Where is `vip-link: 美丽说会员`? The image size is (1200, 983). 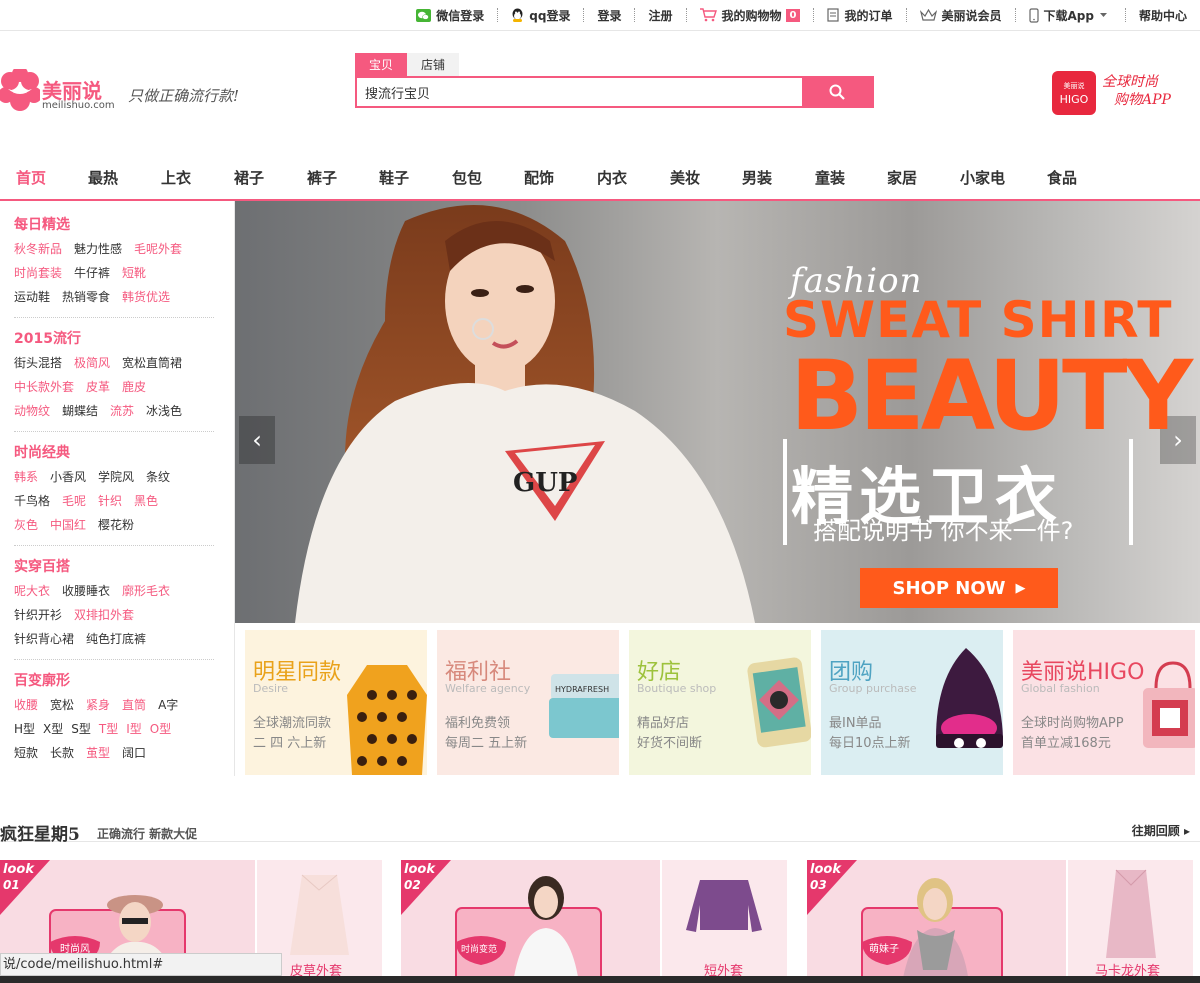 vip-link: 美丽说会员 is located at coordinates (961, 15).